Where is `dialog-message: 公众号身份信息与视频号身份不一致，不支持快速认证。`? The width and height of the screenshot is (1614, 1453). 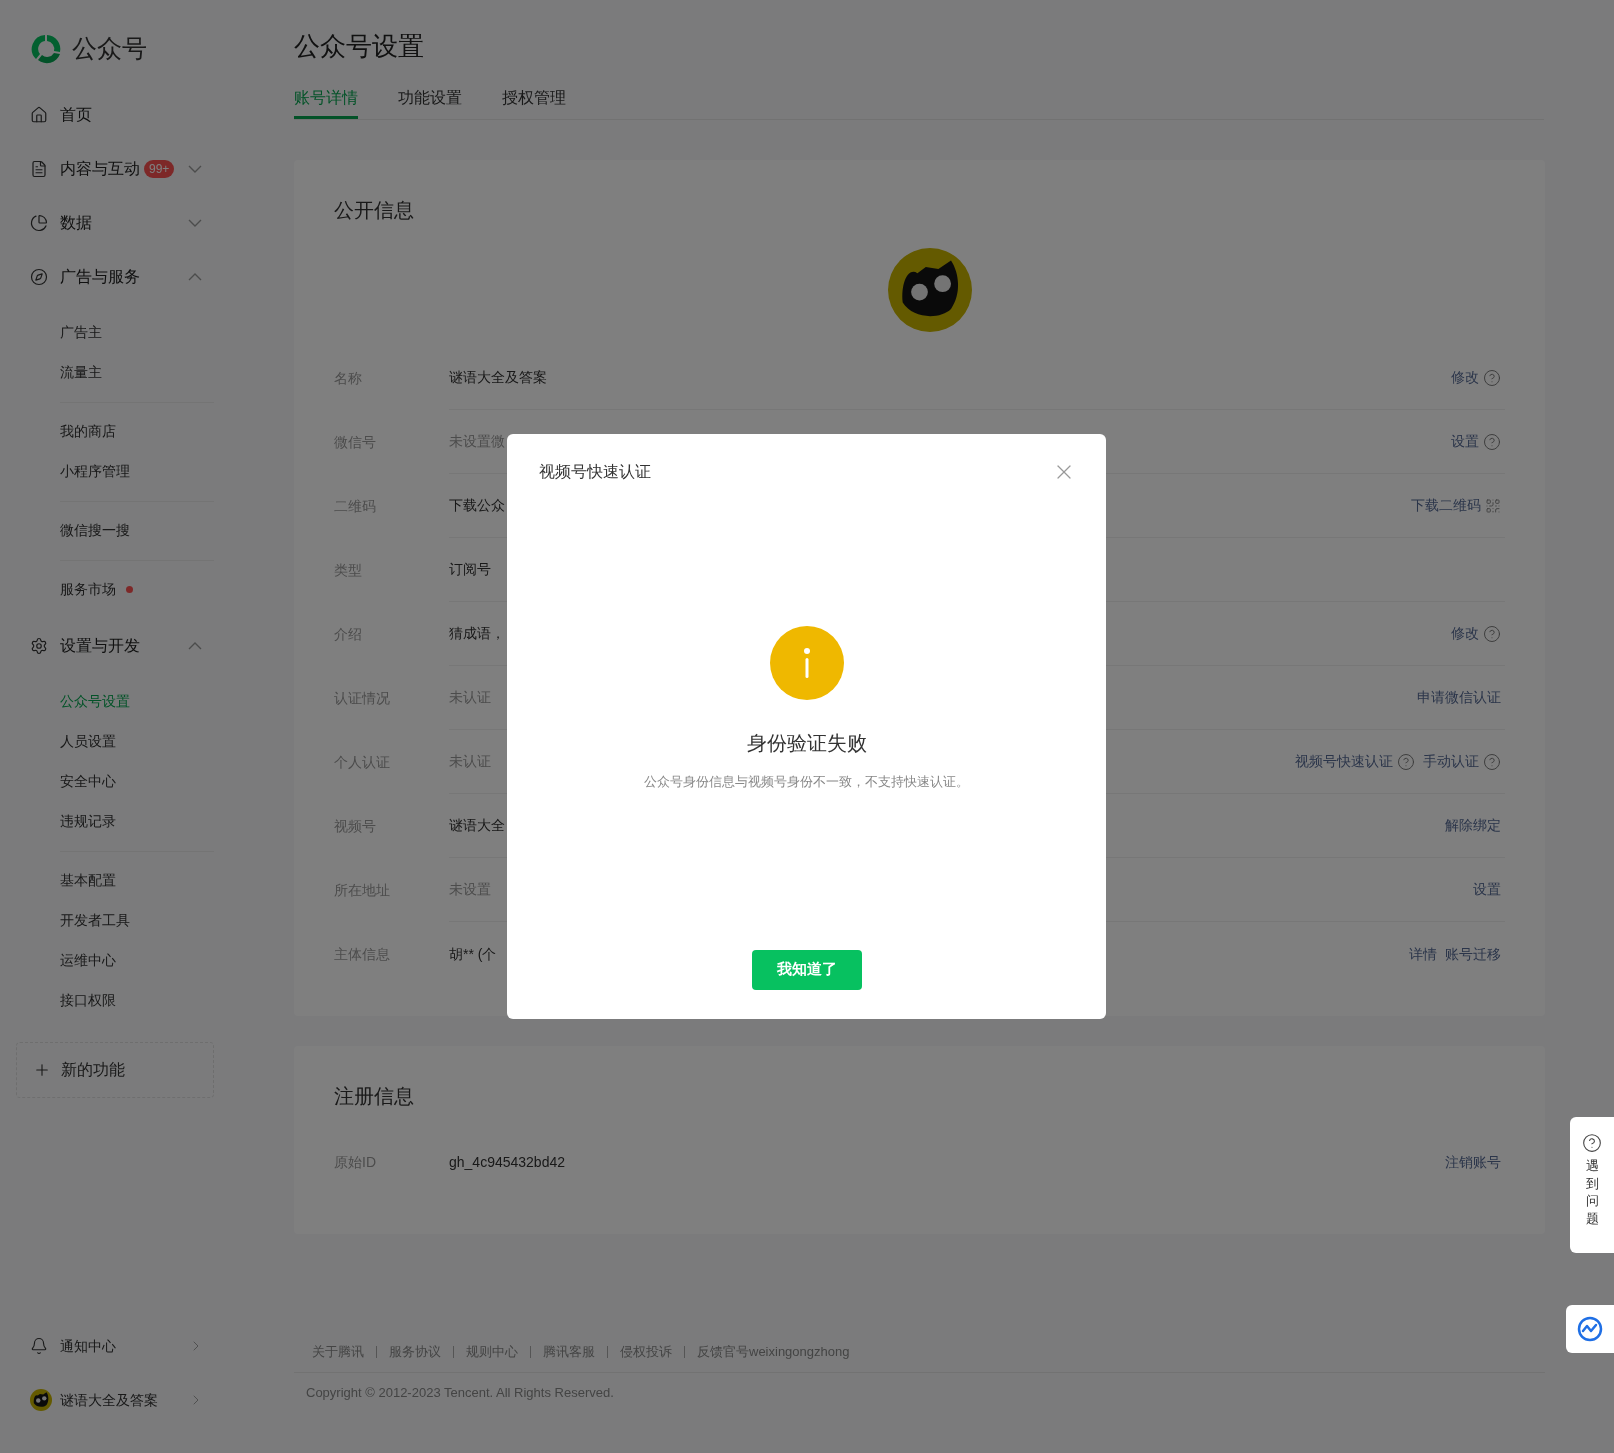
dialog-message: 公众号身份信息与视频号身份不一致，不支持快速认证。 is located at coordinates (806, 782).